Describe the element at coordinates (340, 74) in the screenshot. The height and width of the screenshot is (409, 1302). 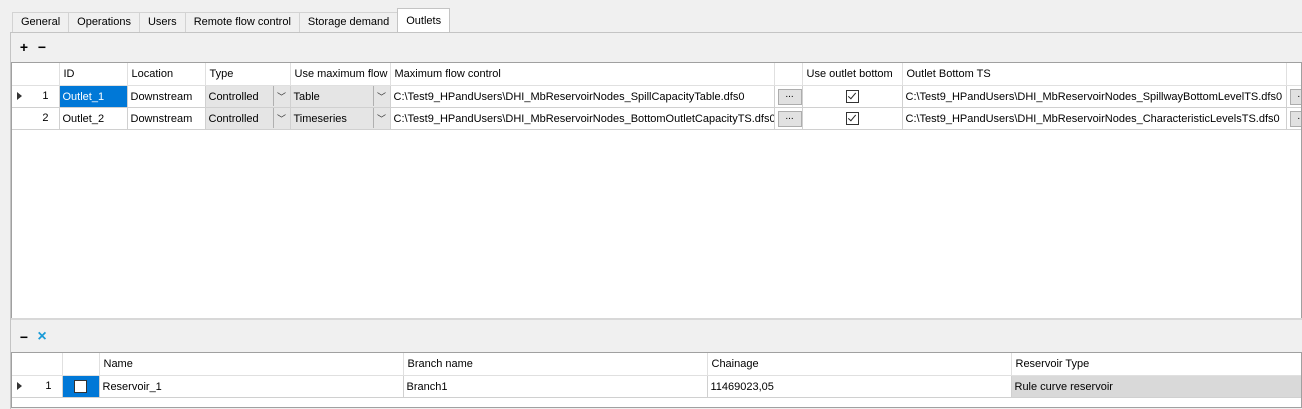
I see `column-header-use-maximum-flow: Use maximum flow` at that location.